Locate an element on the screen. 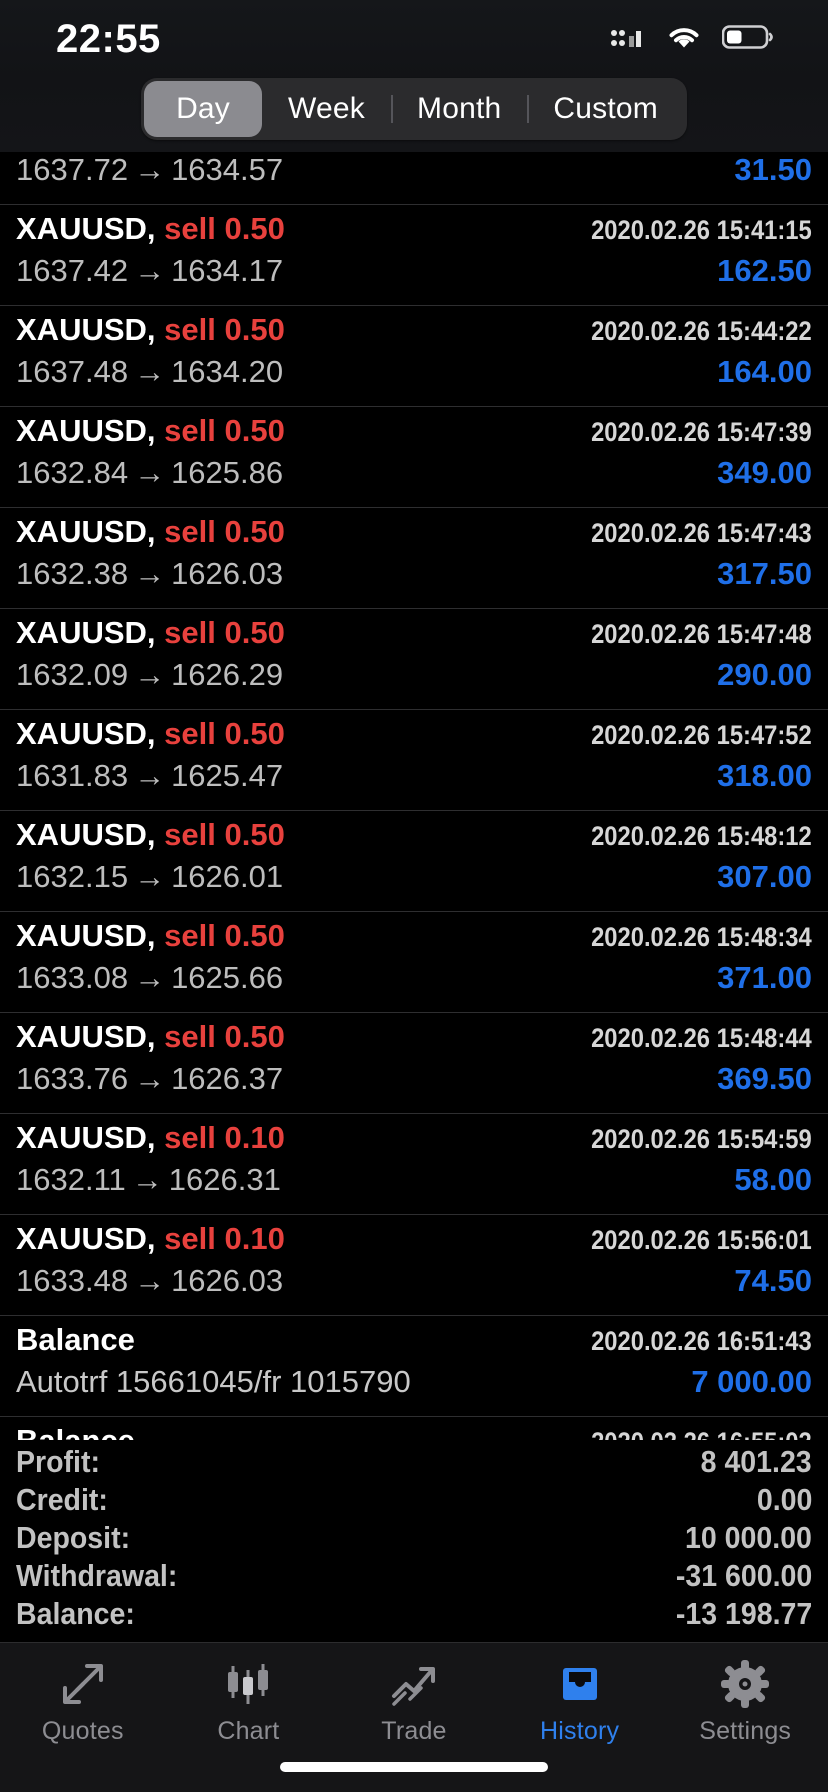 The image size is (828, 1792). tab-history: History is located at coordinates (579, 1701).